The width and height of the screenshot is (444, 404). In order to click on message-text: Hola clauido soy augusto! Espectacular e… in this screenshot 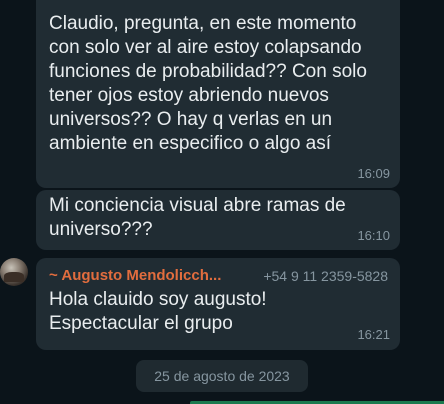, I will do `click(158, 311)`.